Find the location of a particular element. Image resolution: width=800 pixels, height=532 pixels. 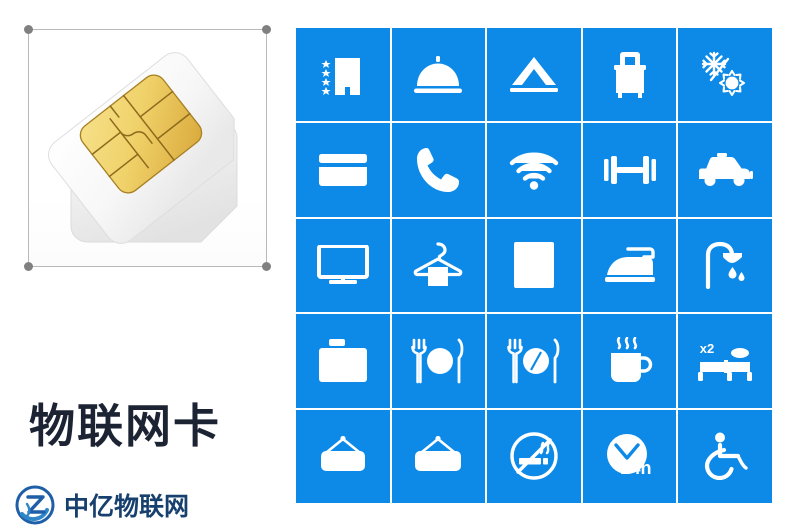

snowflake-sun-climate-icon is located at coordinates (723, 73).